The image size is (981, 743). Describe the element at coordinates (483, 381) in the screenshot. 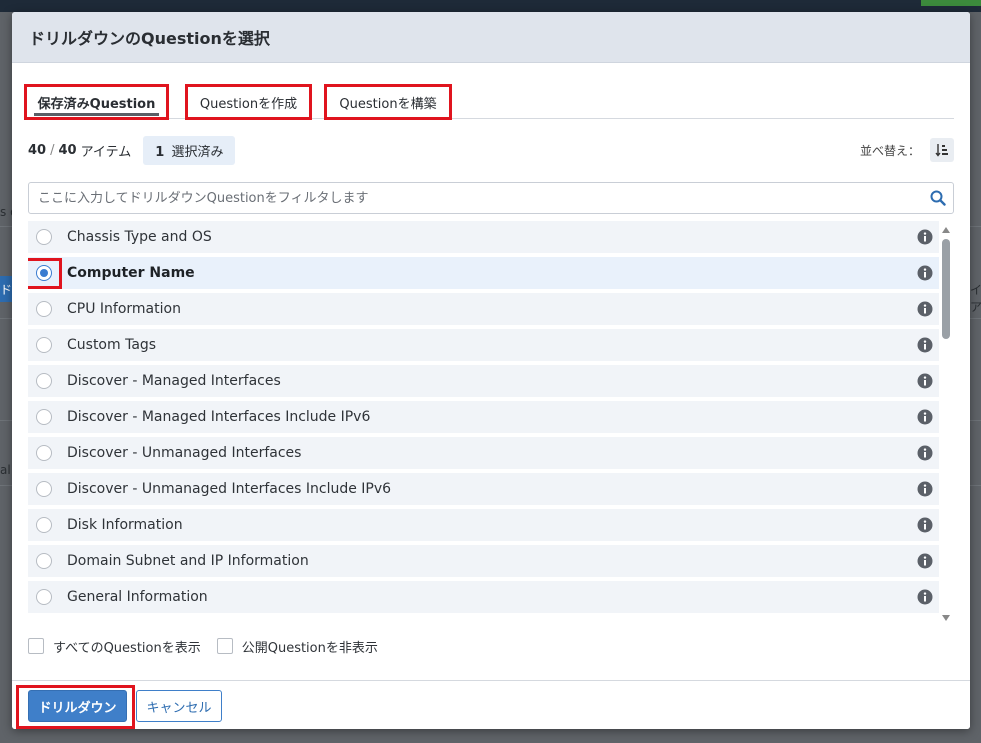

I see `list-item: Discover - Managed Interfaces` at that location.